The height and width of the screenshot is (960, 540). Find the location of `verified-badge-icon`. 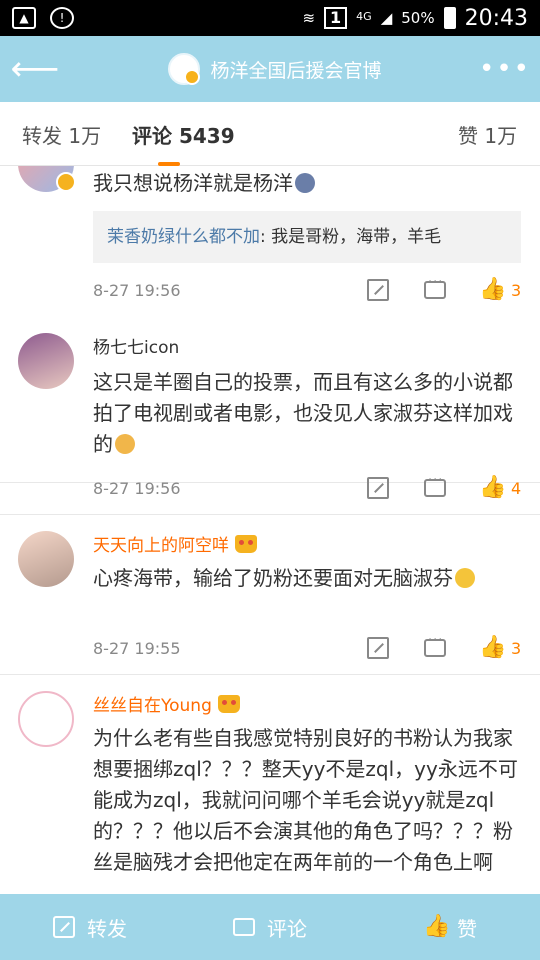

verified-badge-icon is located at coordinates (66, 182).